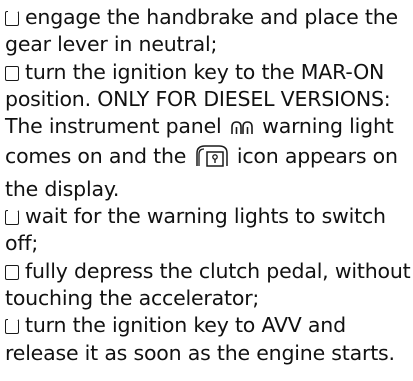  Describe the element at coordinates (212, 159) in the screenshot. I see `key-card-icon` at that location.